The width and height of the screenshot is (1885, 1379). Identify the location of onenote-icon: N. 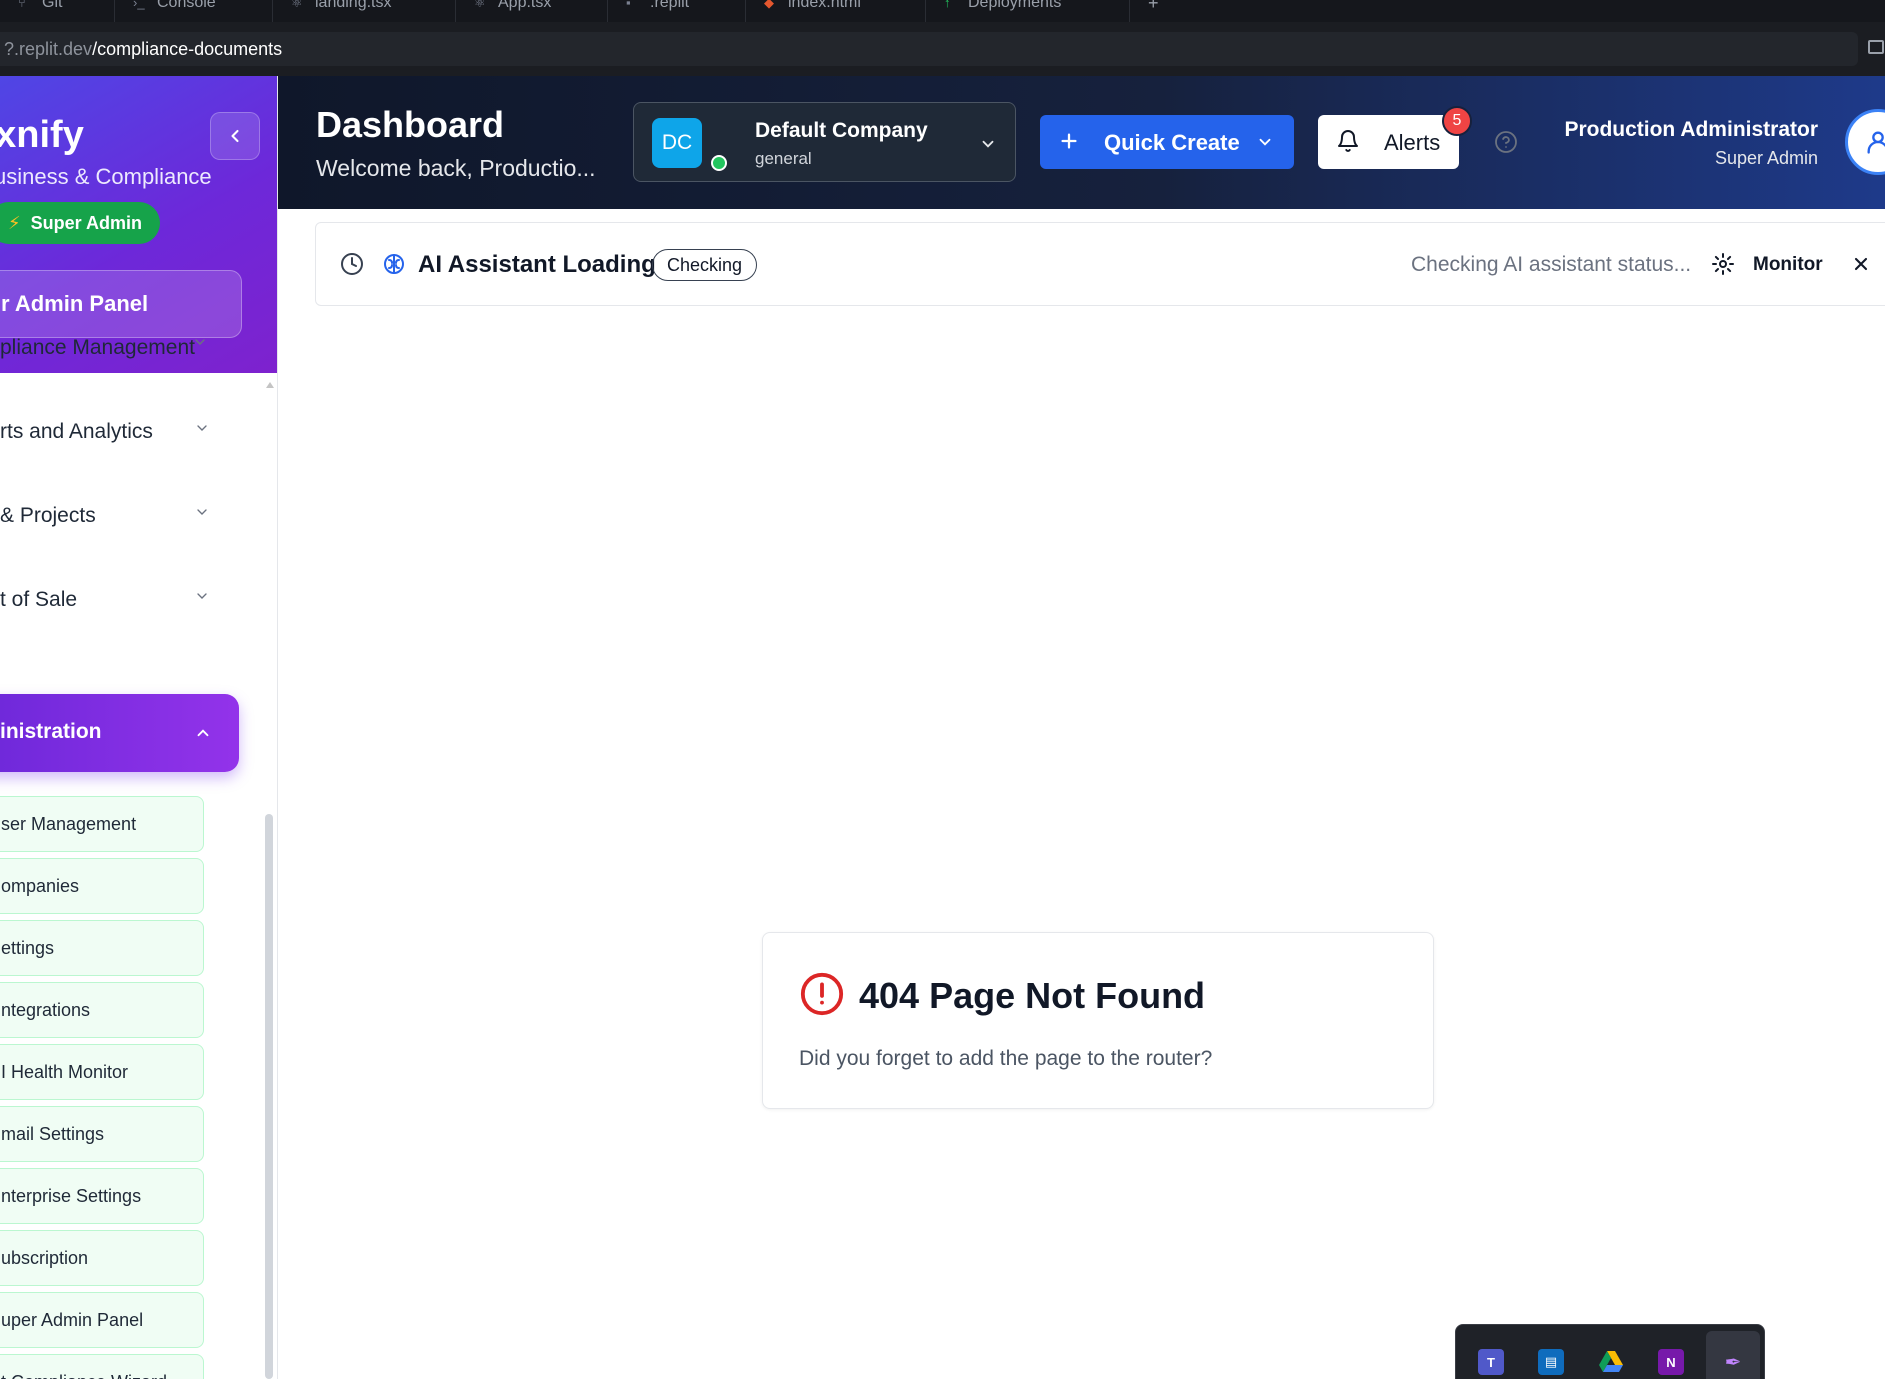
(1671, 1362).